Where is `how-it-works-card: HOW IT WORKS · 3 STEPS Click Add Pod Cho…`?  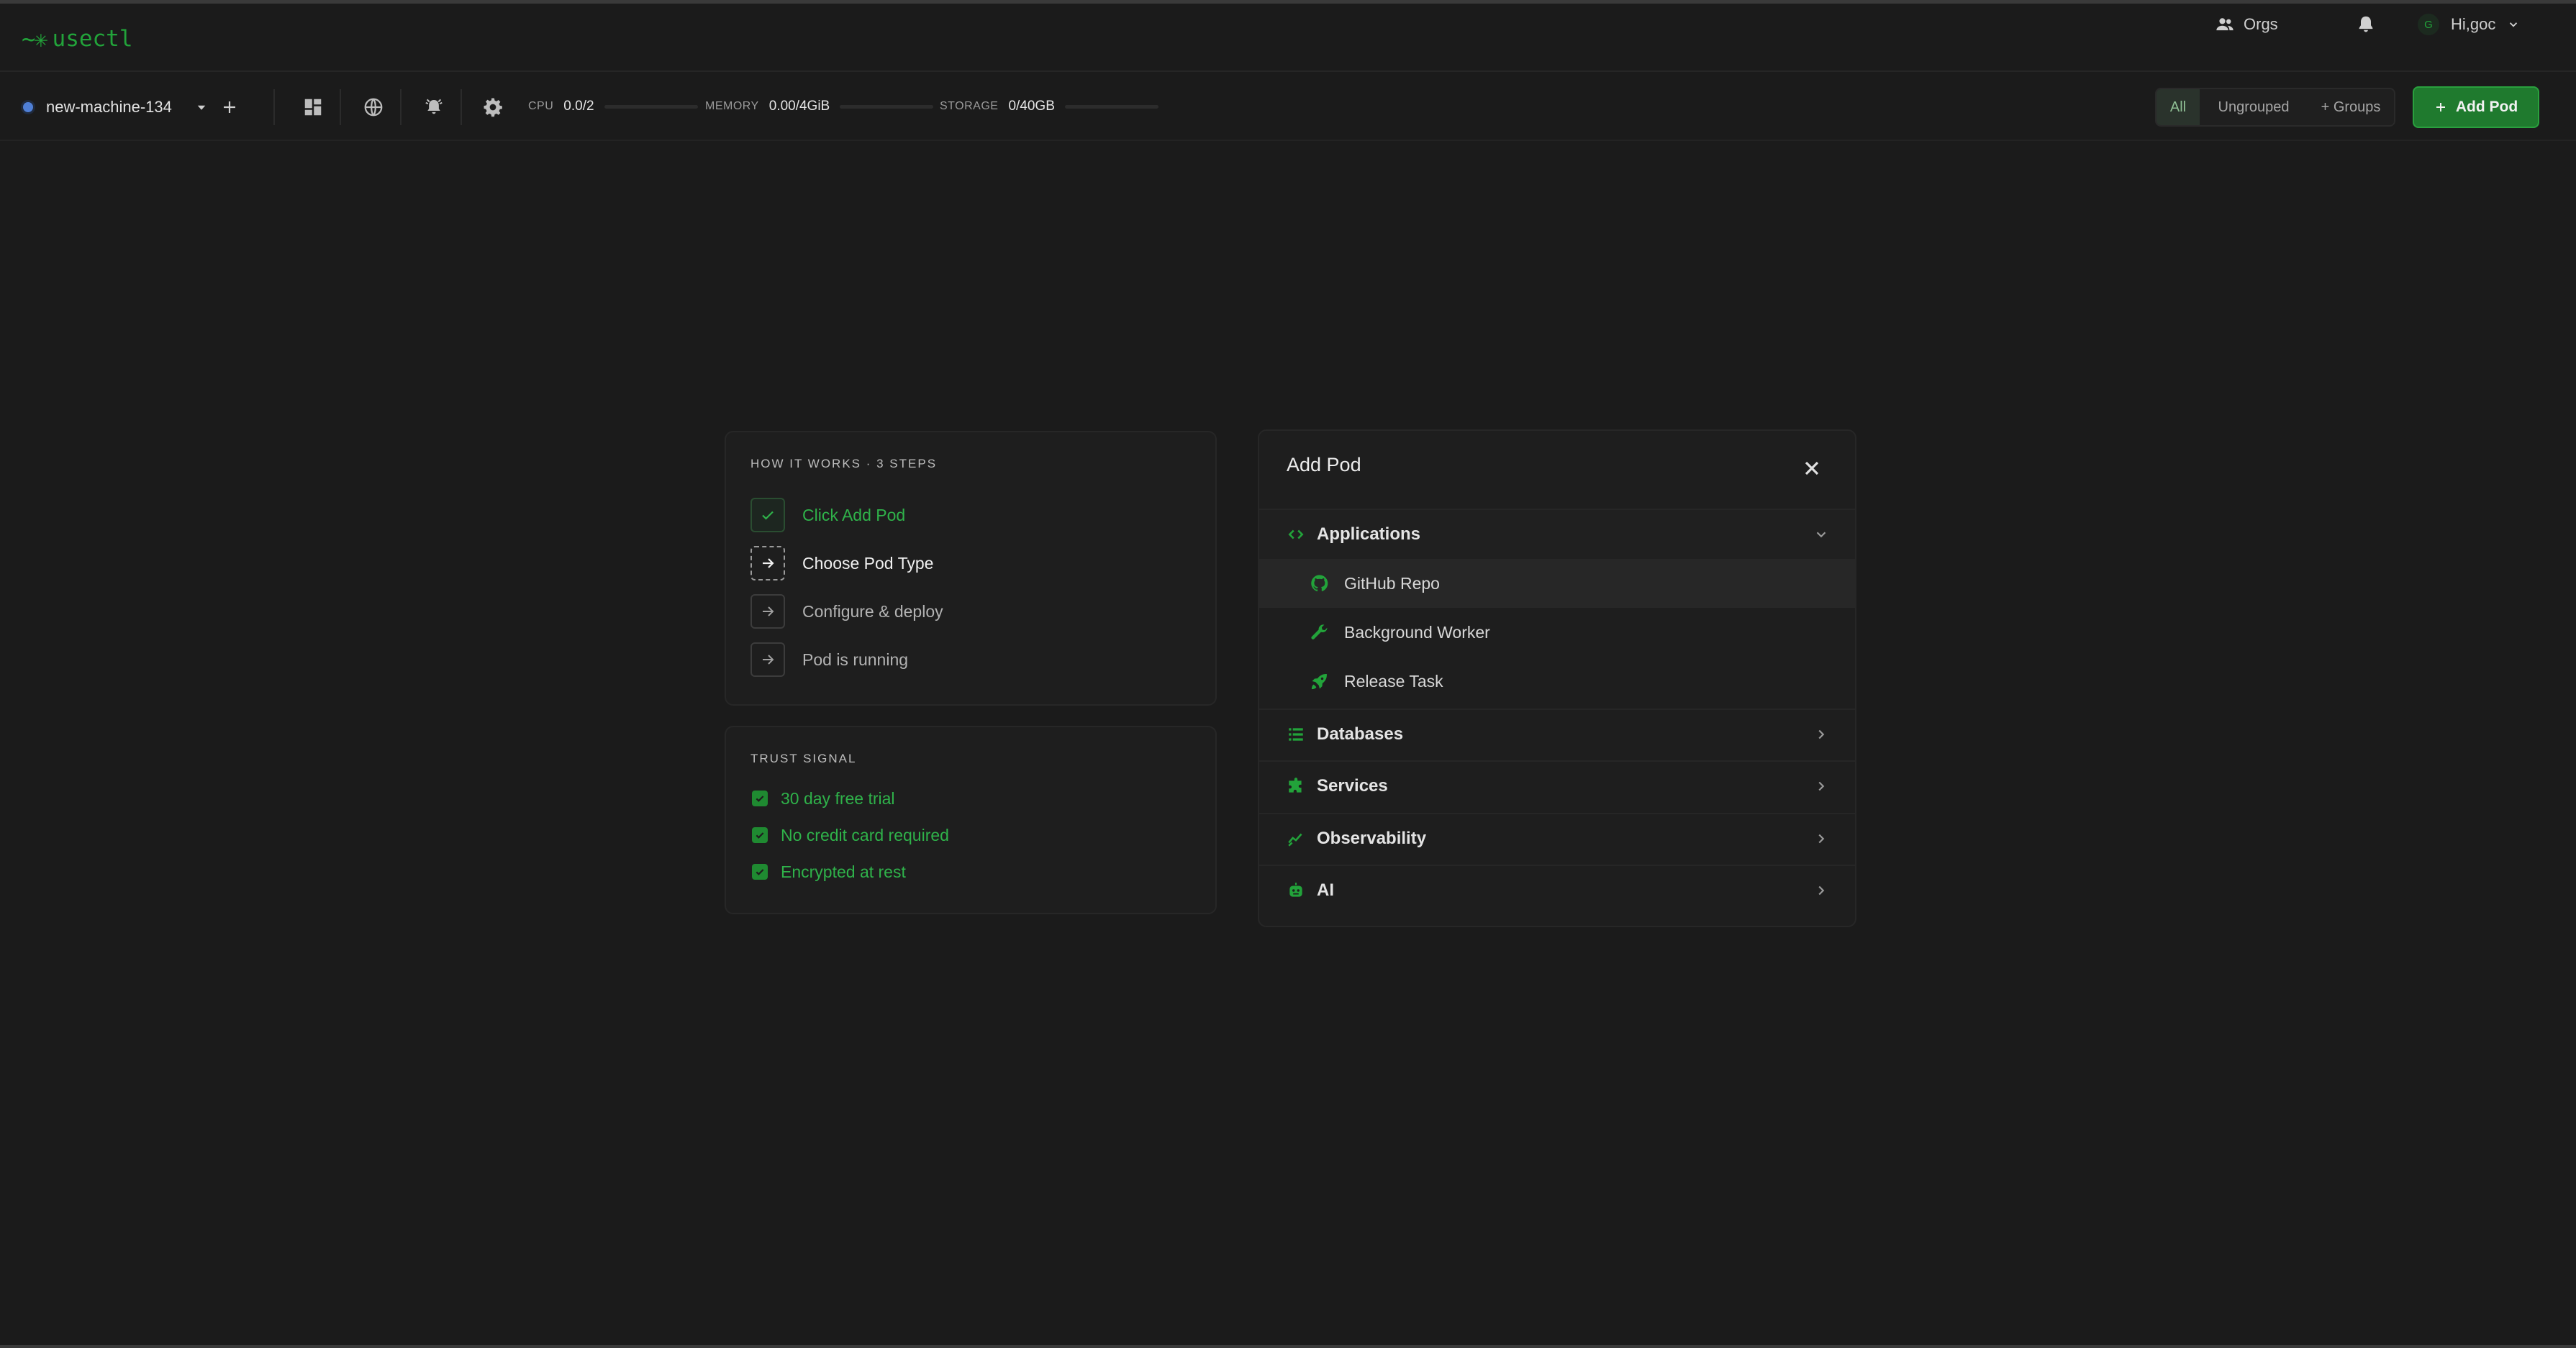 how-it-works-card: HOW IT WORKS · 3 STEPS Click Add Pod Cho… is located at coordinates (971, 569).